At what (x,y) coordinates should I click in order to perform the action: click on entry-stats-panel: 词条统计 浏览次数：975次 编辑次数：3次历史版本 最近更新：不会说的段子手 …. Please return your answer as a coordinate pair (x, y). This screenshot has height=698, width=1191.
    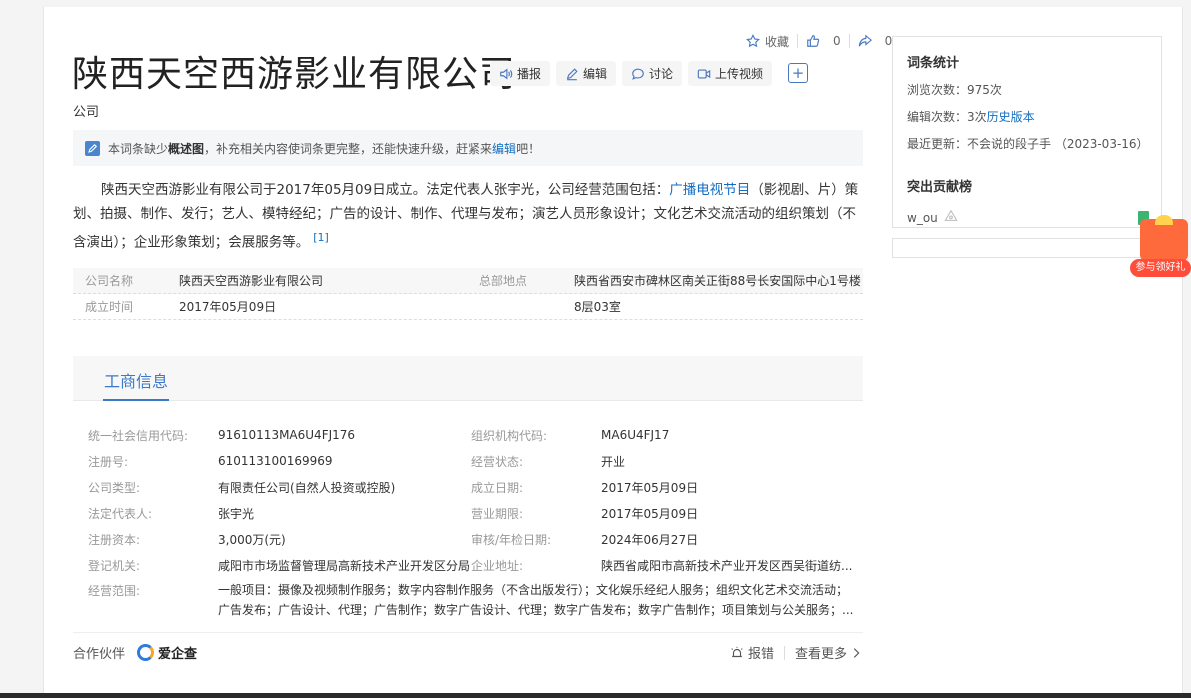
    Looking at the image, I should click on (1027, 132).